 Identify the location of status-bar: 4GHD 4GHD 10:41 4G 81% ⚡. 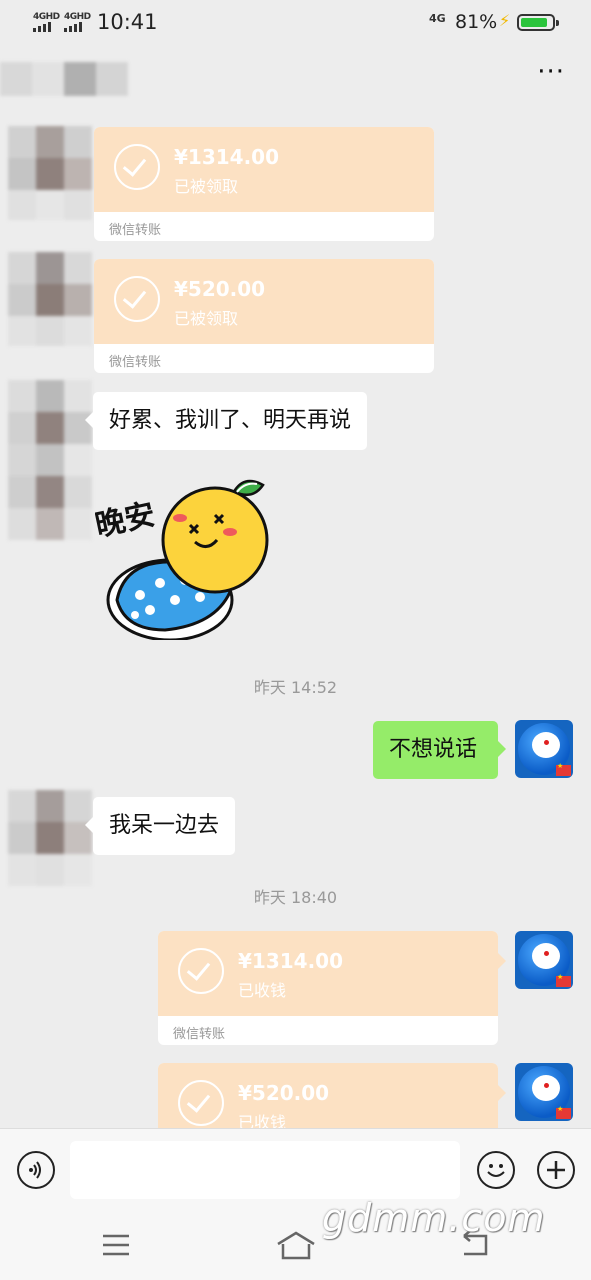
(295, 23).